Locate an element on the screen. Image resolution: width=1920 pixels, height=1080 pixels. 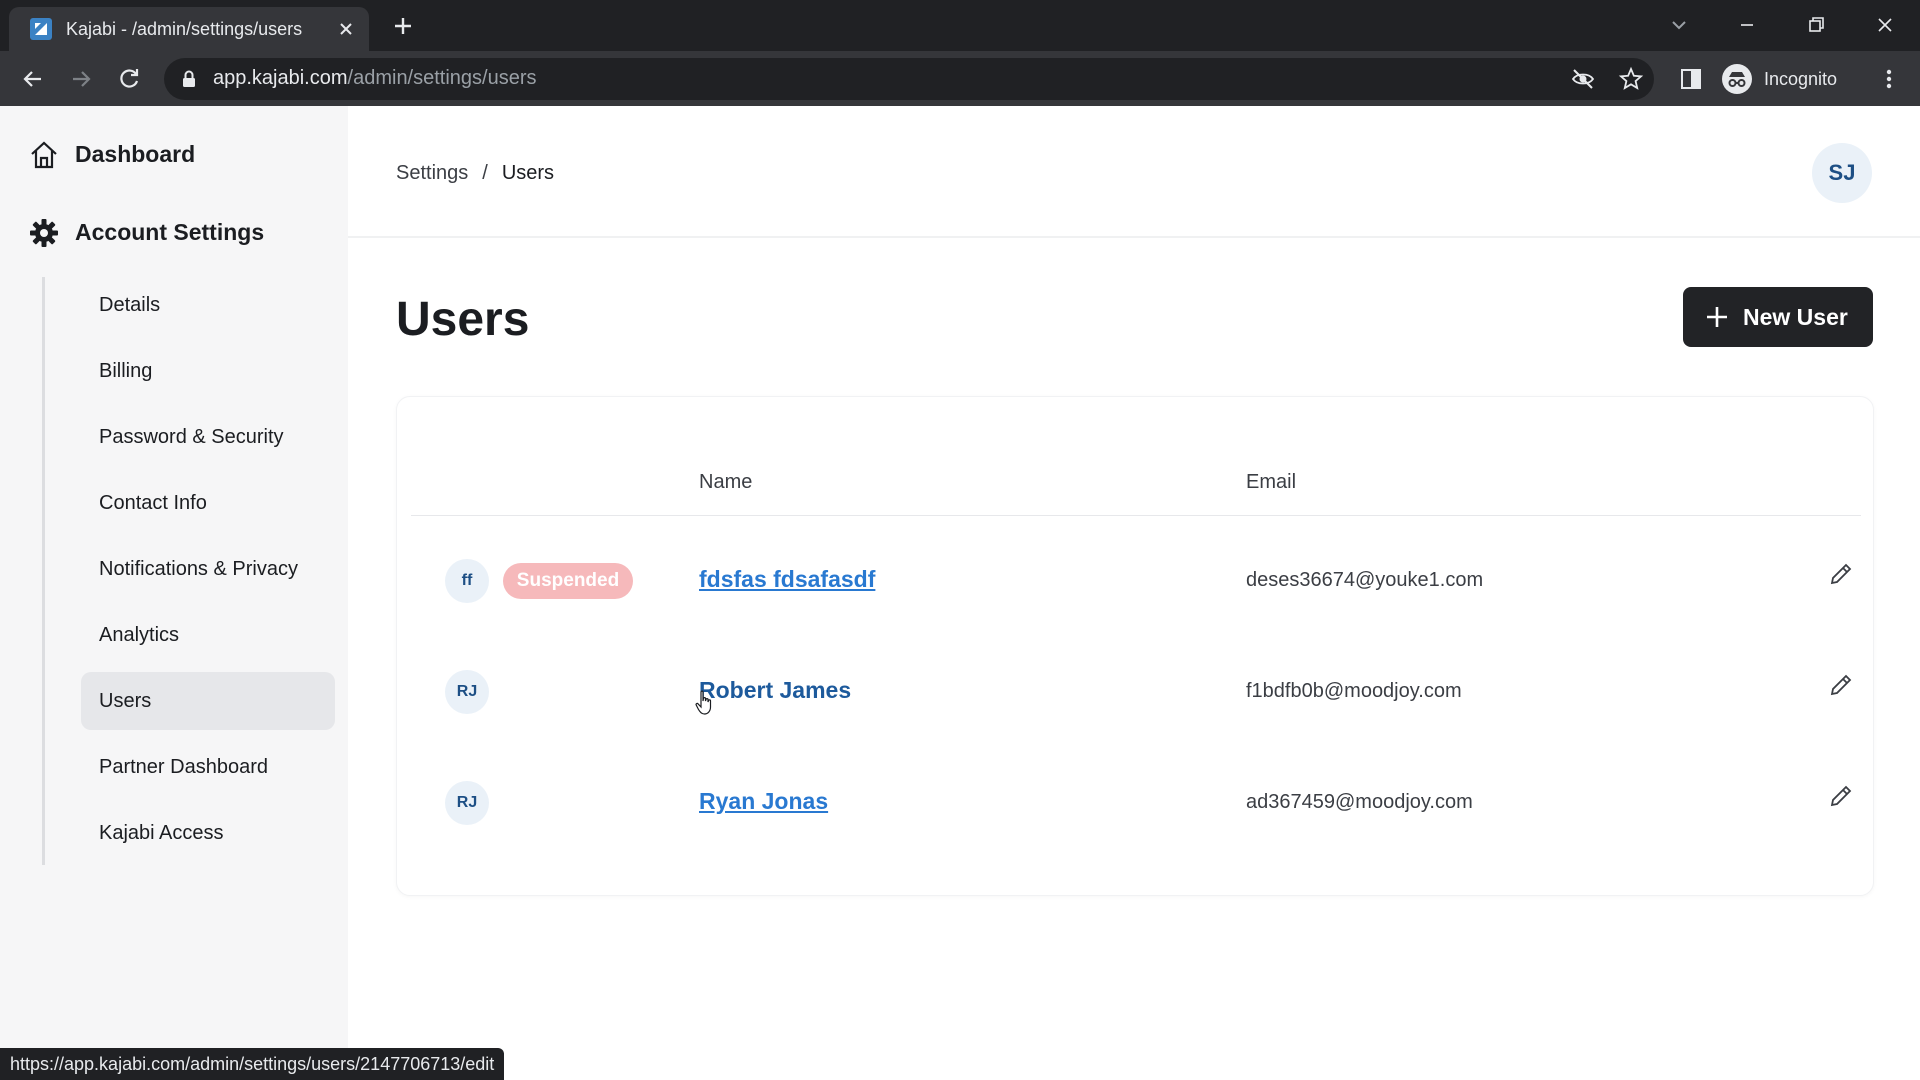
incognito-profile: Incognito is located at coordinates (1787, 79).